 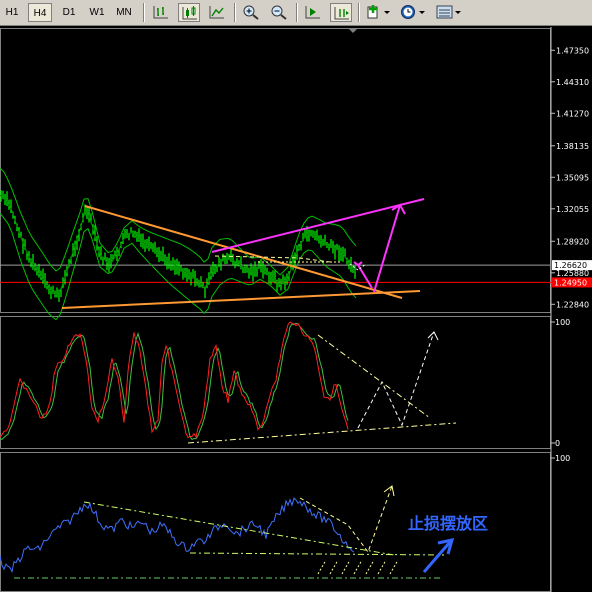 What do you see at coordinates (318, 225) in the screenshot?
I see `rising-resistance-line` at bounding box center [318, 225].